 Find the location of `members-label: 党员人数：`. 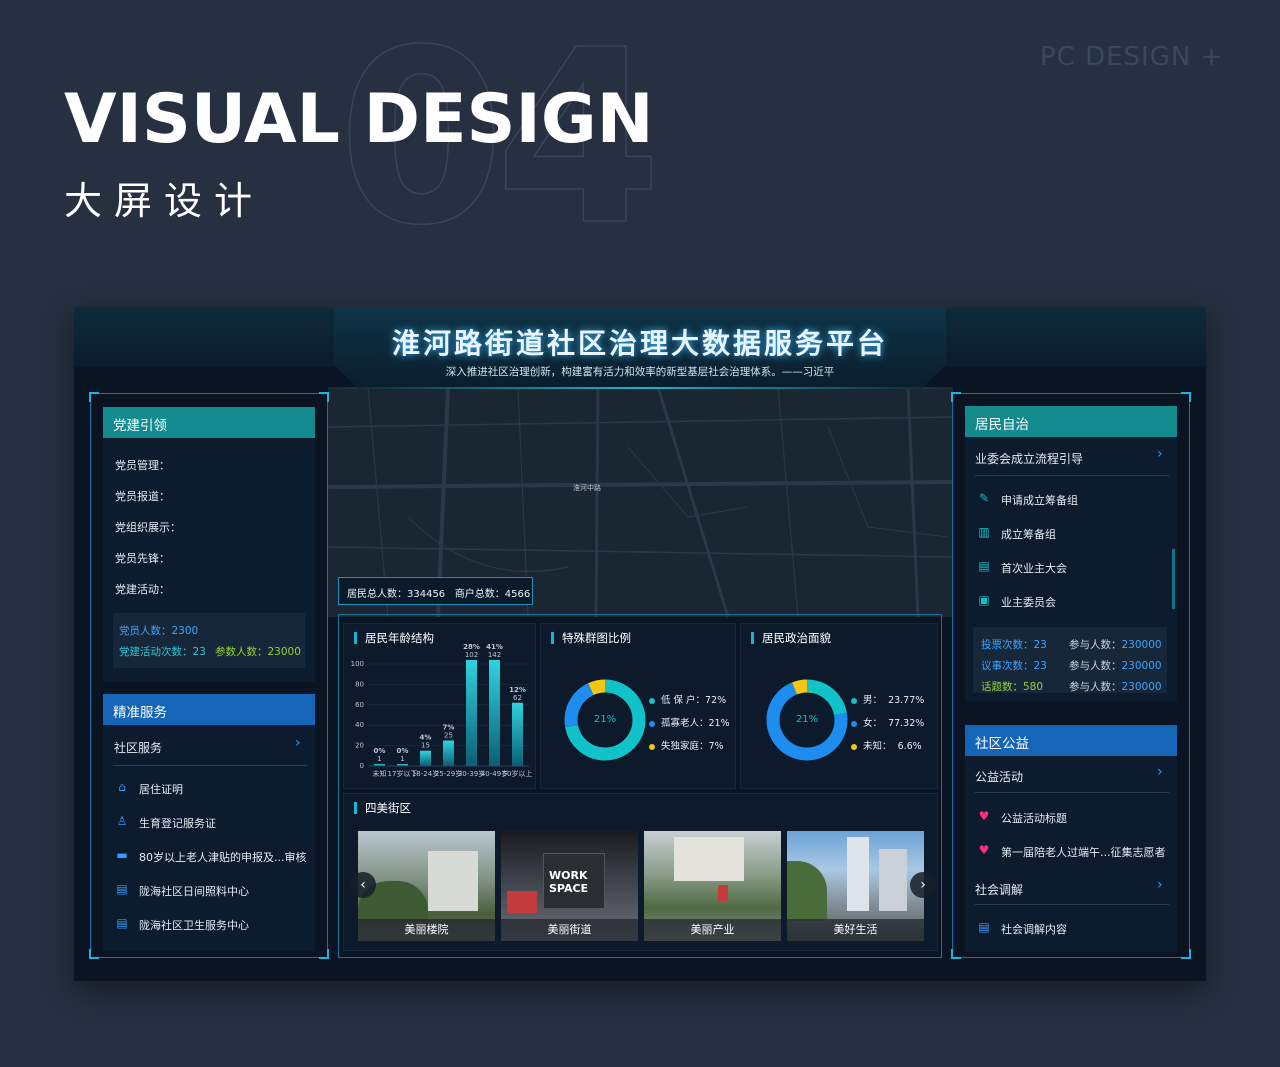

members-label: 党员人数： is located at coordinates (145, 631).